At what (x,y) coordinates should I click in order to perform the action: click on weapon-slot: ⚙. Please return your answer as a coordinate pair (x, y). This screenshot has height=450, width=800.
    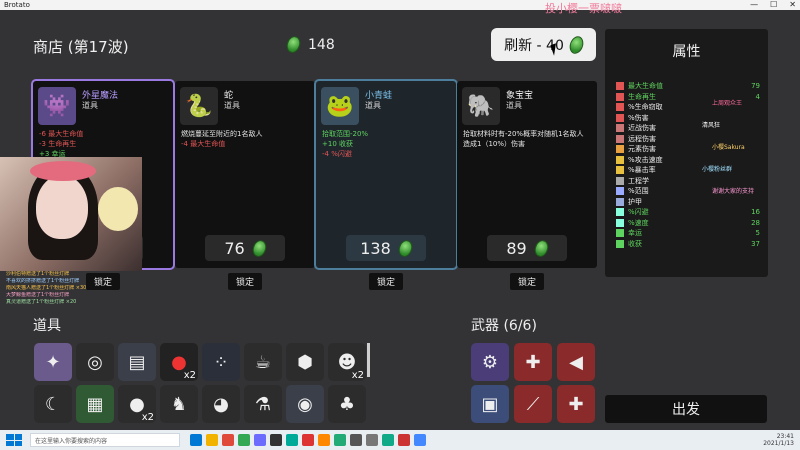
    Looking at the image, I should click on (490, 362).